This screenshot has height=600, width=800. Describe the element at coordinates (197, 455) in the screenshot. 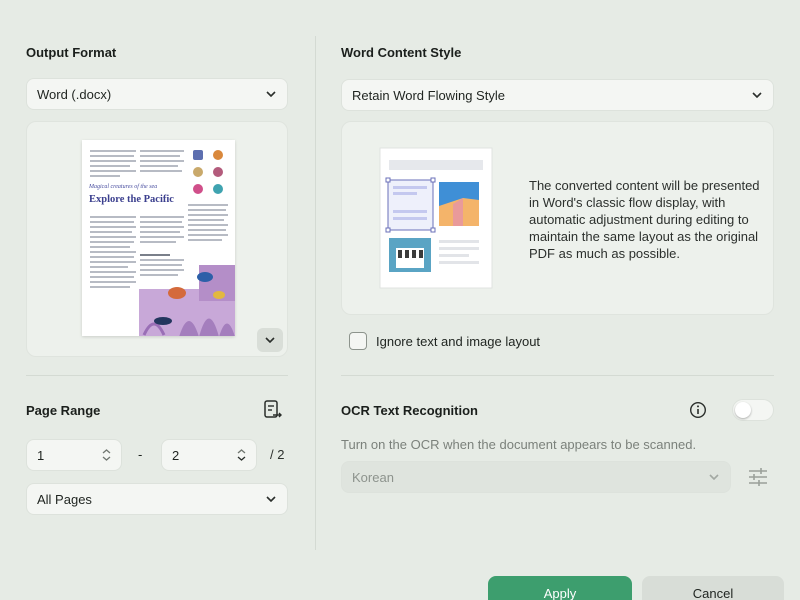

I see `page-to-input` at that location.